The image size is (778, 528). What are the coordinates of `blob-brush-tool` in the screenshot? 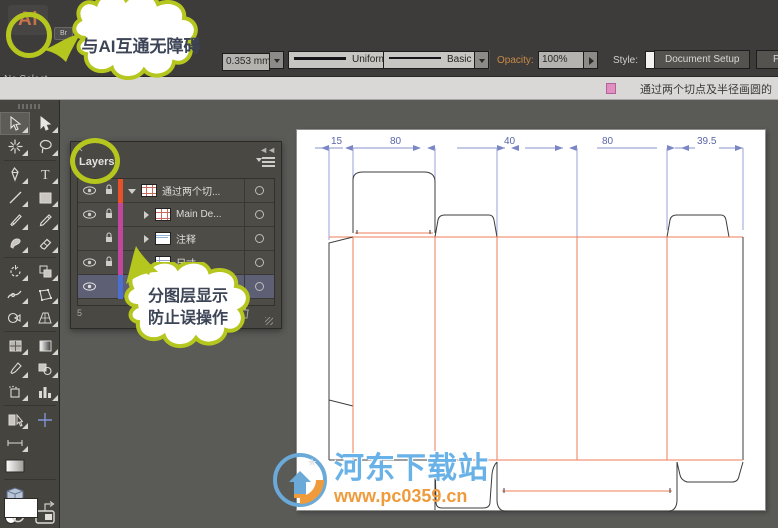 It's located at (15, 243).